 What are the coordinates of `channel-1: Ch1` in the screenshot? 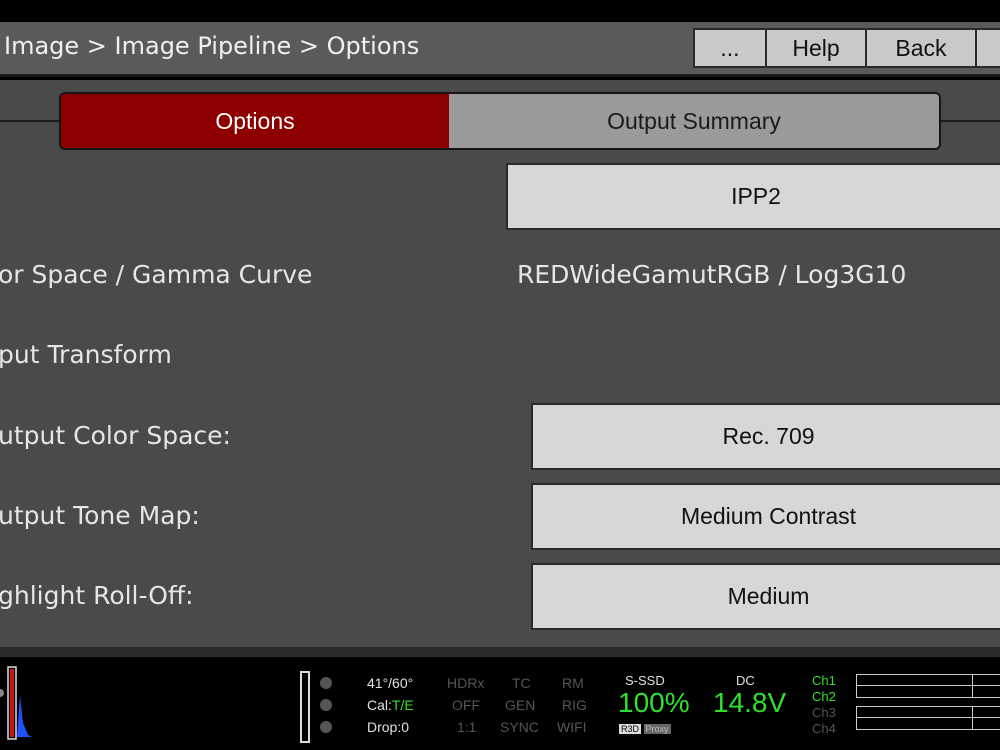 It's located at (824, 680).